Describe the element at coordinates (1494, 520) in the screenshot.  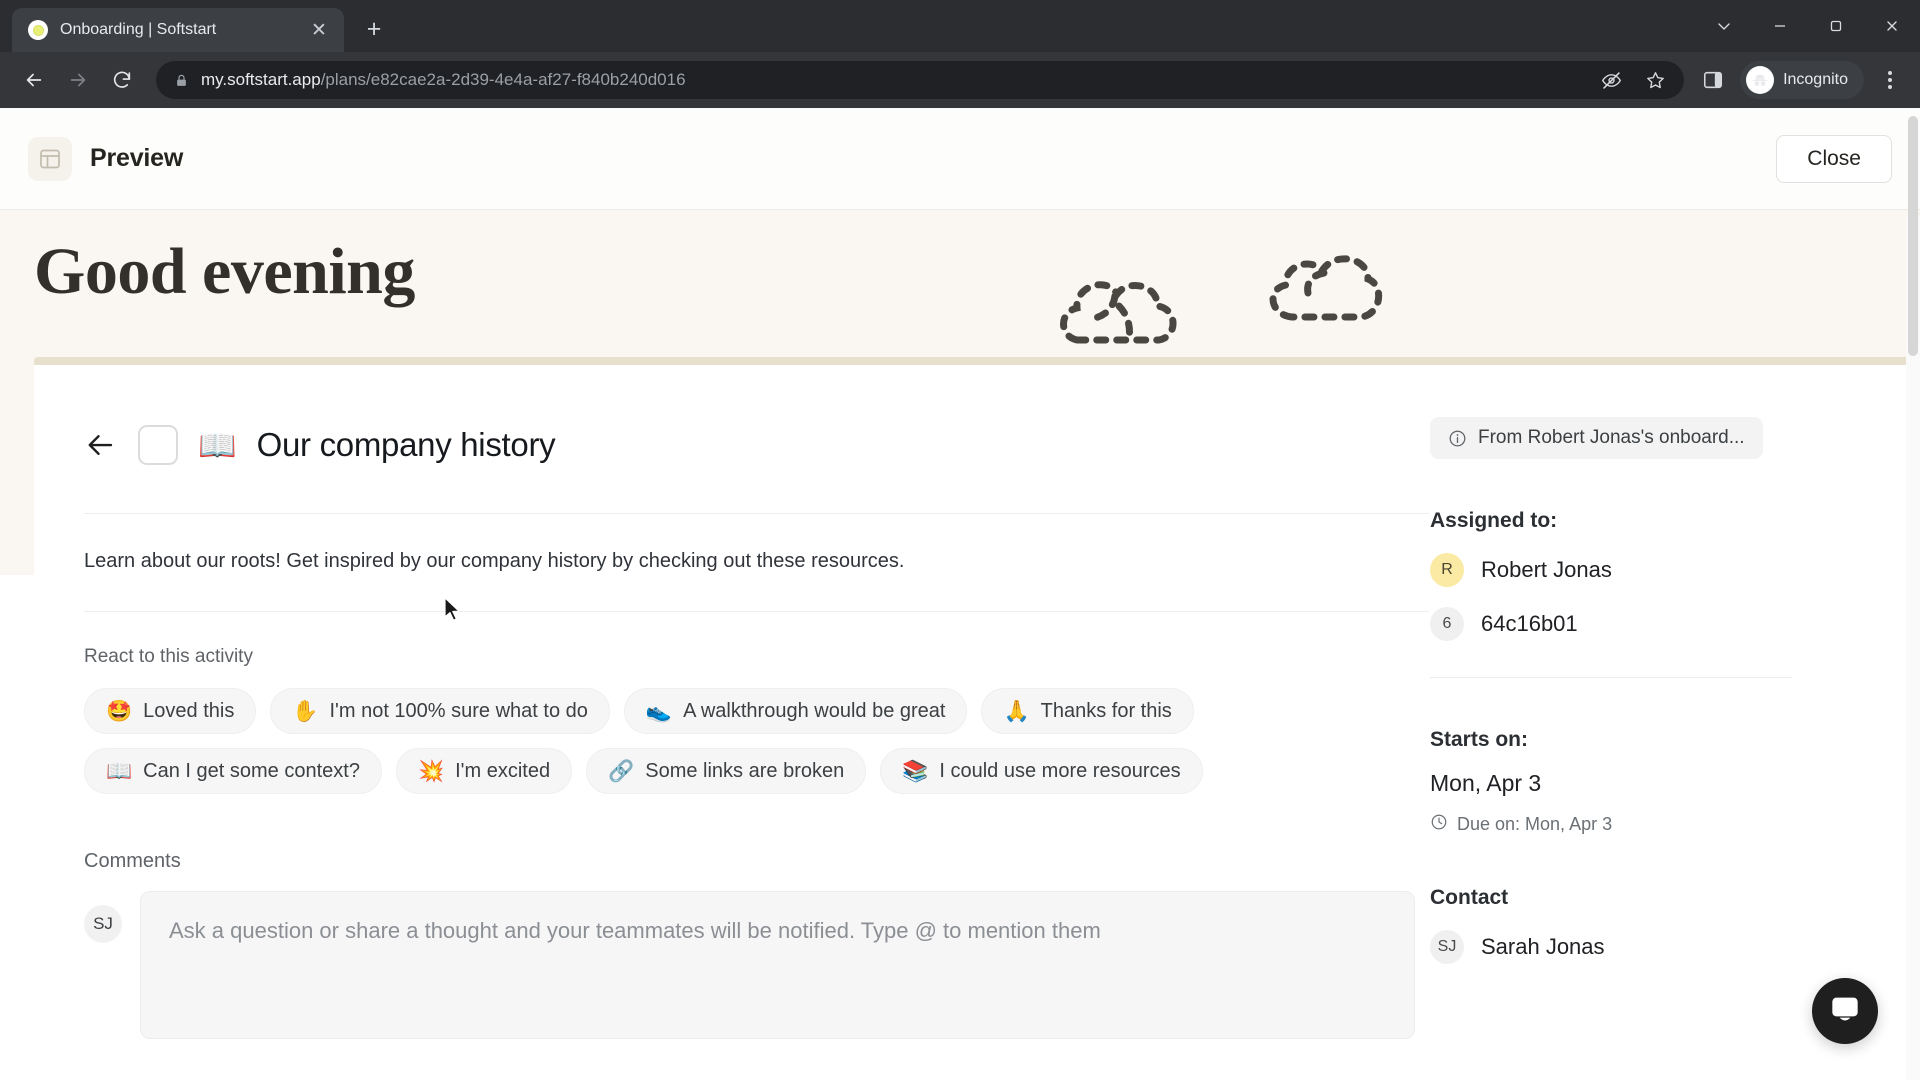
I see `assigned-to-heading: Assigned to:` at that location.